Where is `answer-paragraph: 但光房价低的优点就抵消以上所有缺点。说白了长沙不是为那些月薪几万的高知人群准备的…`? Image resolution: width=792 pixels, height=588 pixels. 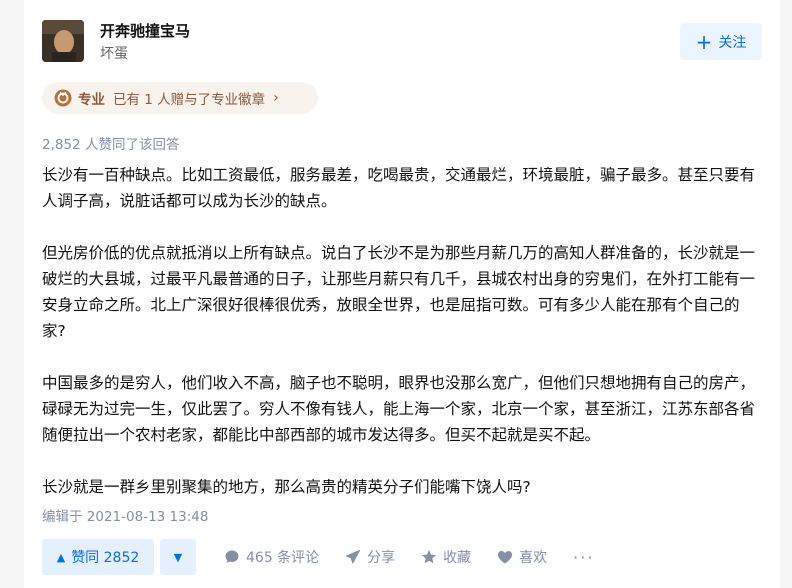 answer-paragraph: 但光房价低的优点就抵消以上所有缺点。说白了长沙不是为那些月薪几万的高知人群准备的… is located at coordinates (399, 292).